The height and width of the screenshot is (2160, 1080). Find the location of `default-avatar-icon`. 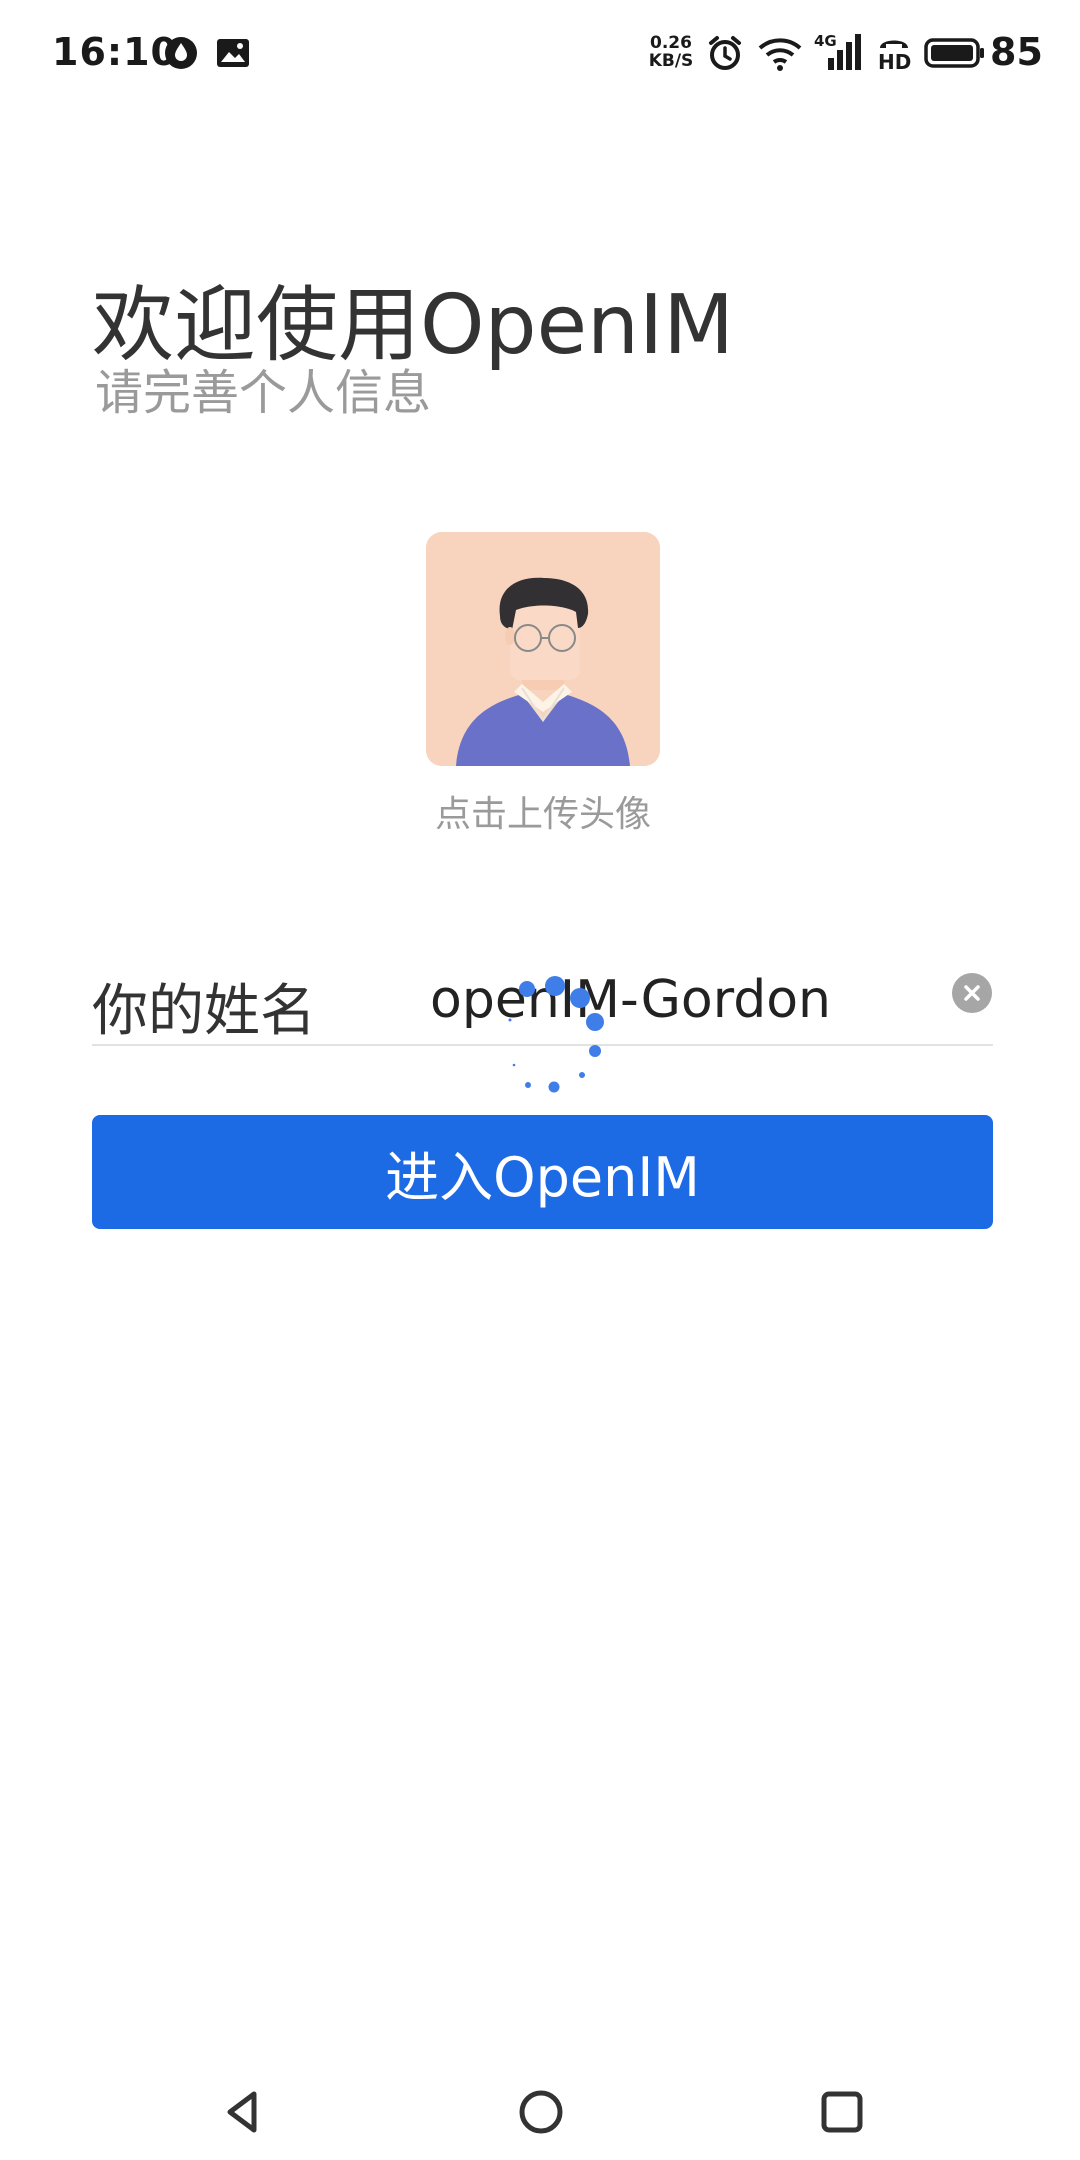

default-avatar-icon is located at coordinates (543, 649).